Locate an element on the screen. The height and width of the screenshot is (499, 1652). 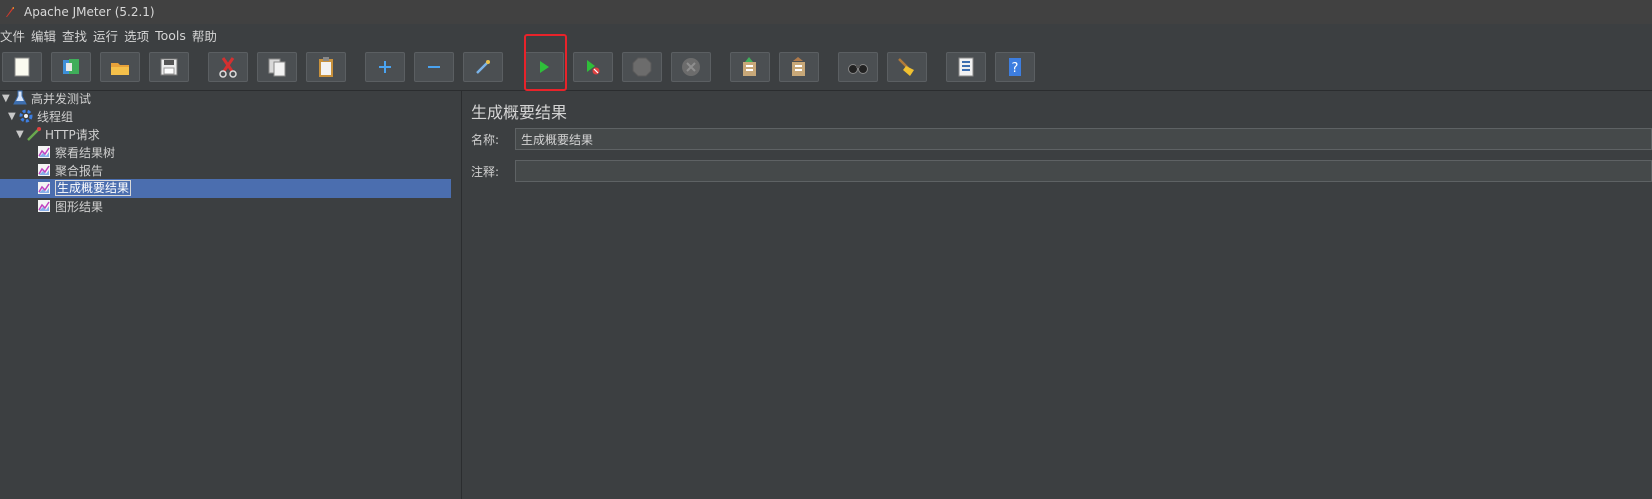
menu-bar: 文件 编辑 查找 运行 选项 Tools 帮助 is located at coordinates (826, 35).